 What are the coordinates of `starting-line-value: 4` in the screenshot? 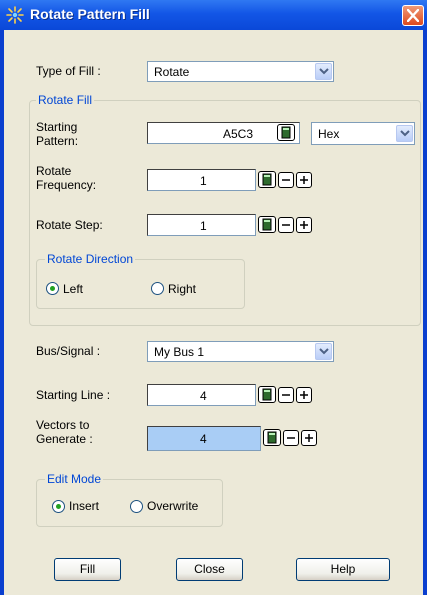 It's located at (203, 396).